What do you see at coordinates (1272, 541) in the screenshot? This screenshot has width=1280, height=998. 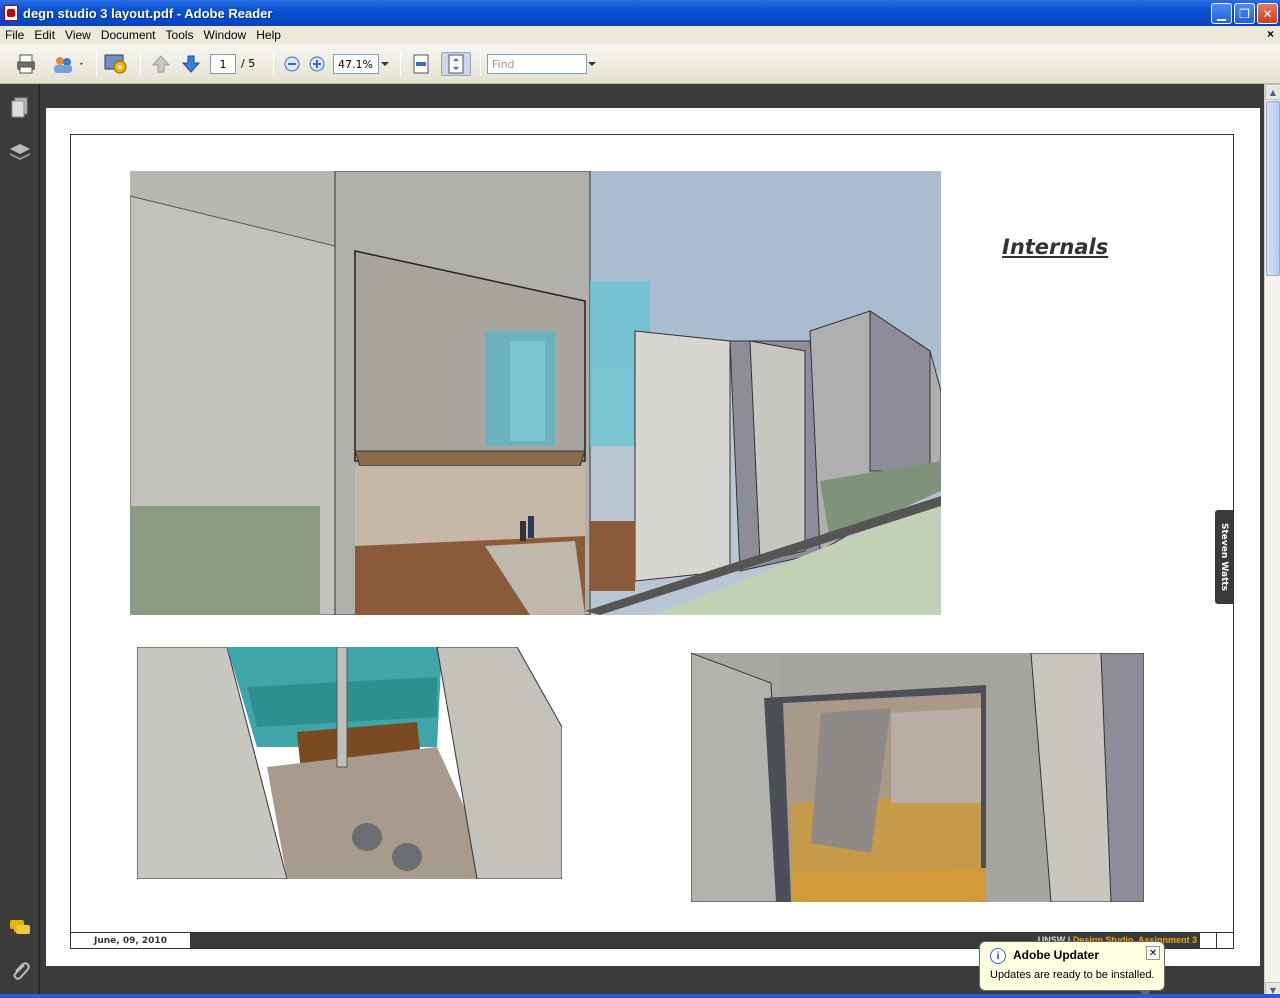 I see `vertical-scrollbar: ▲ ▼` at bounding box center [1272, 541].